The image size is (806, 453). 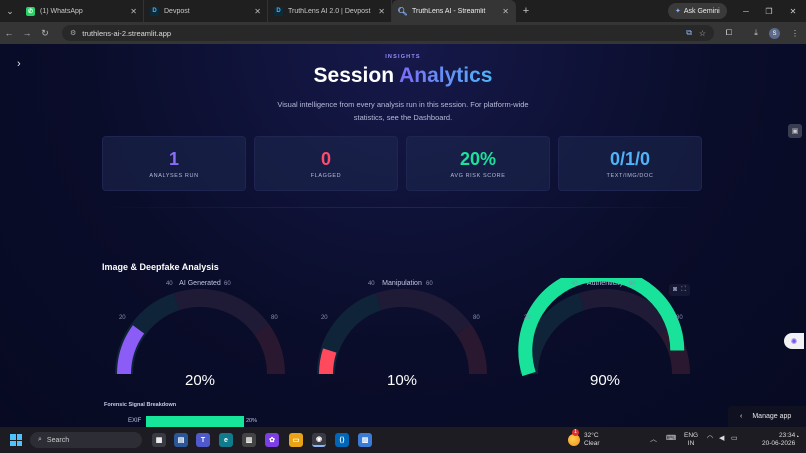 I want to click on assistant-fab-icon: ✺, so click(x=794, y=341).